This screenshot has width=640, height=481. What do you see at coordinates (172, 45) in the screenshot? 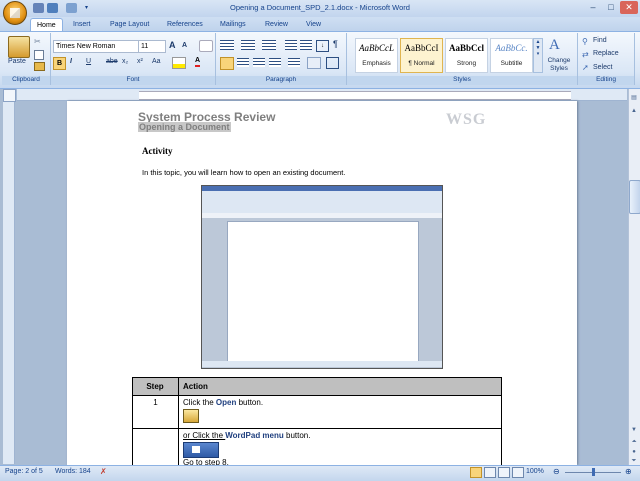
I see `grow-font-button: A` at bounding box center [172, 45].